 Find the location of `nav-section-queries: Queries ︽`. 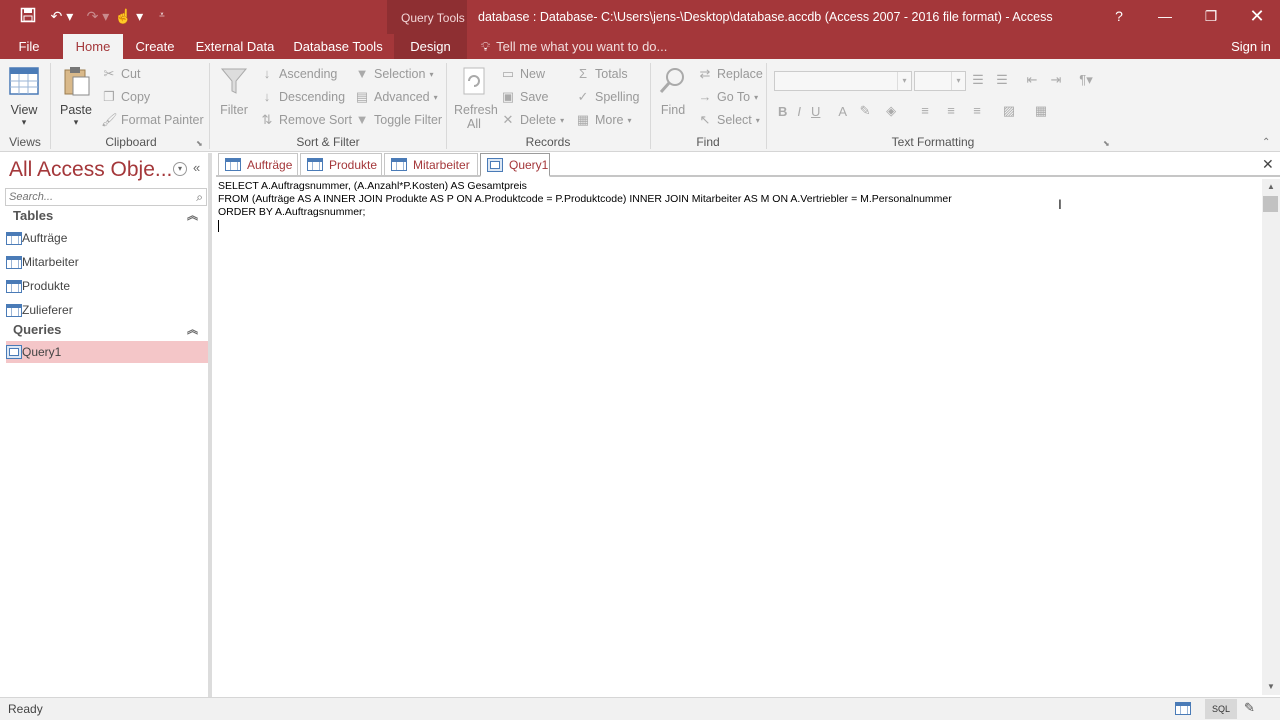

nav-section-queries: Queries ︽ is located at coordinates (107, 330).